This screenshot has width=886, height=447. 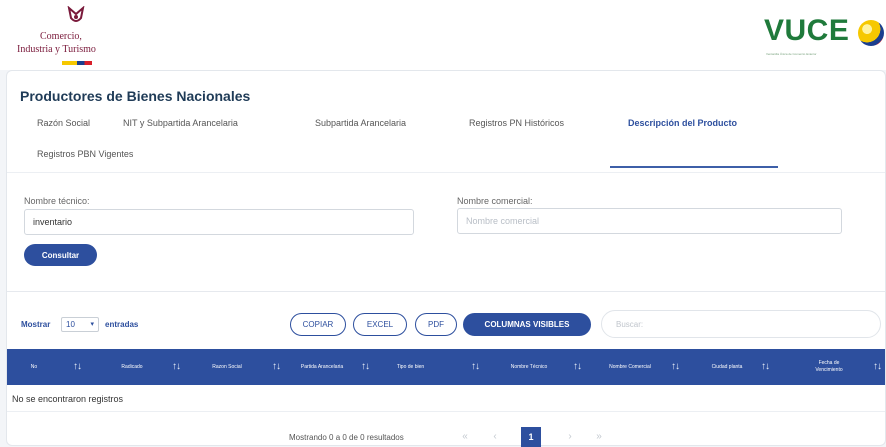 What do you see at coordinates (829, 367) in the screenshot?
I see `column-header-fecha-vencimiento: Fecha de Vencimiento` at bounding box center [829, 367].